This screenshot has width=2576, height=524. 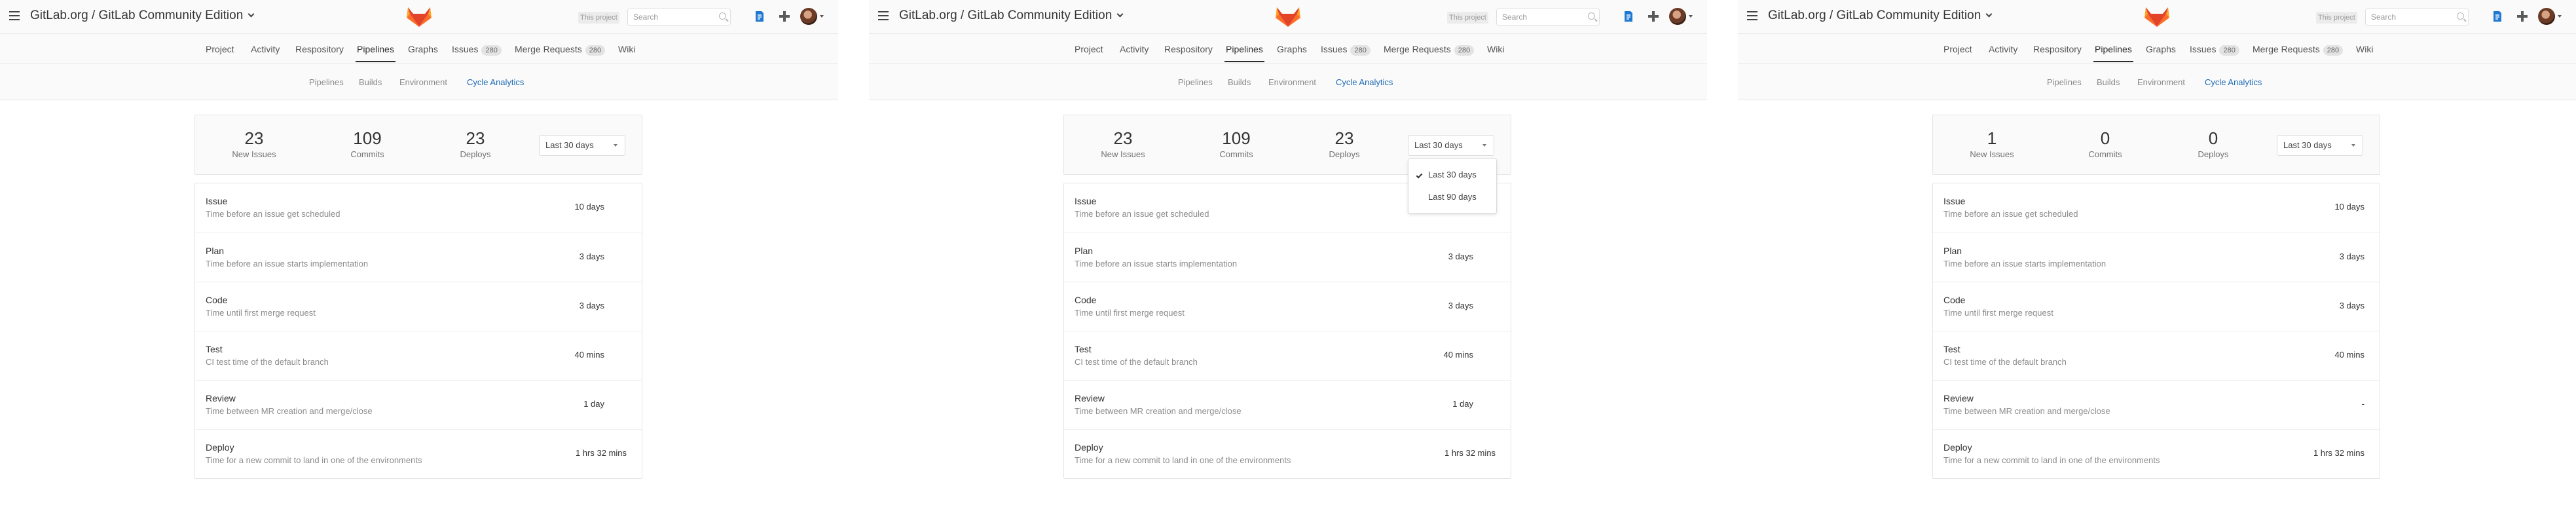 I want to click on stage-name: Plan, so click(x=1953, y=251).